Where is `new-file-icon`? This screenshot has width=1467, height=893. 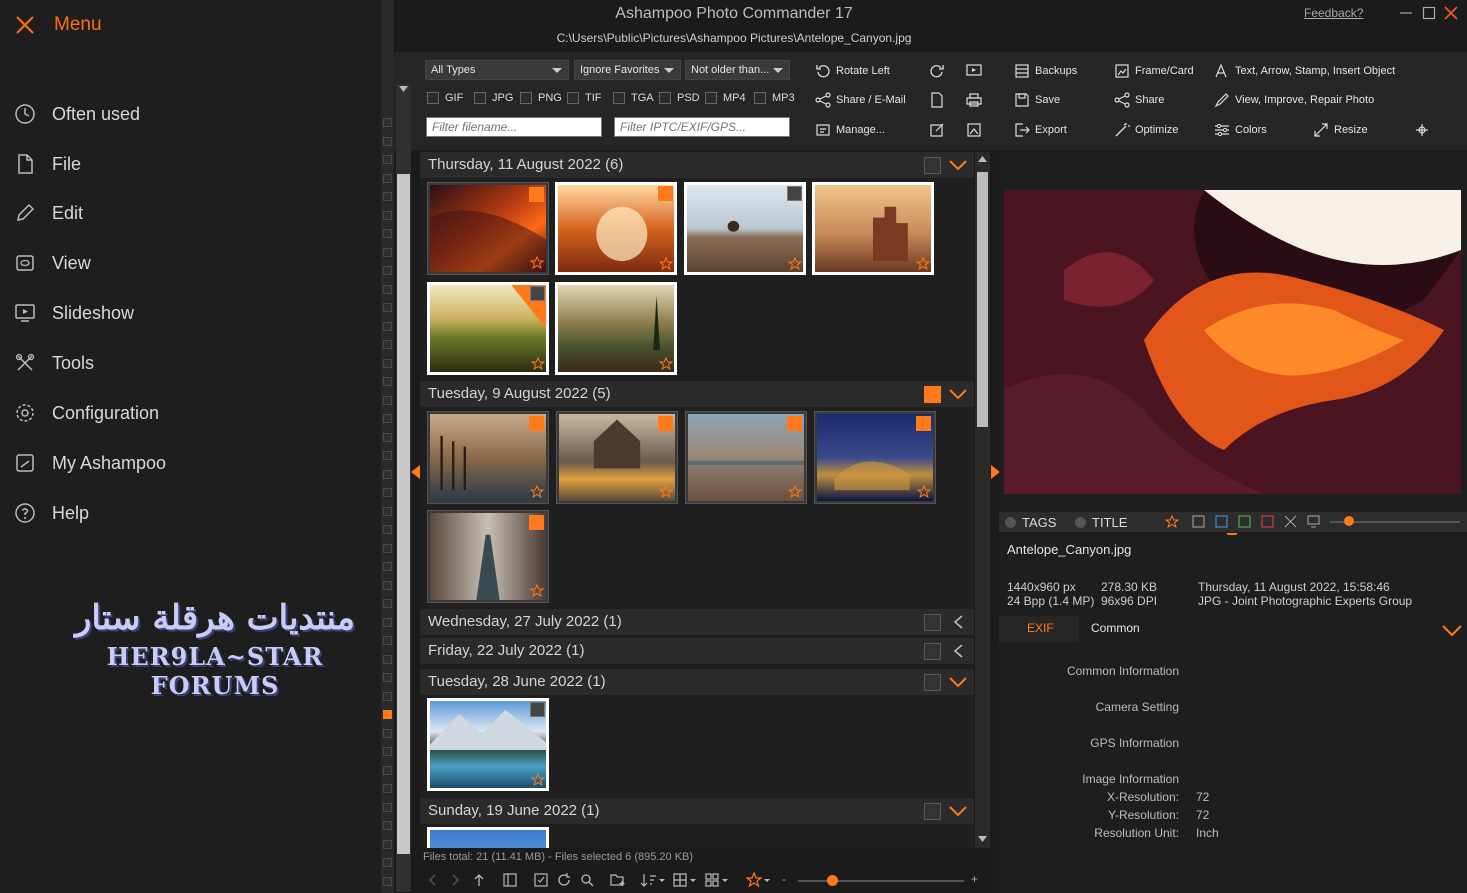
new-file-icon is located at coordinates (937, 100).